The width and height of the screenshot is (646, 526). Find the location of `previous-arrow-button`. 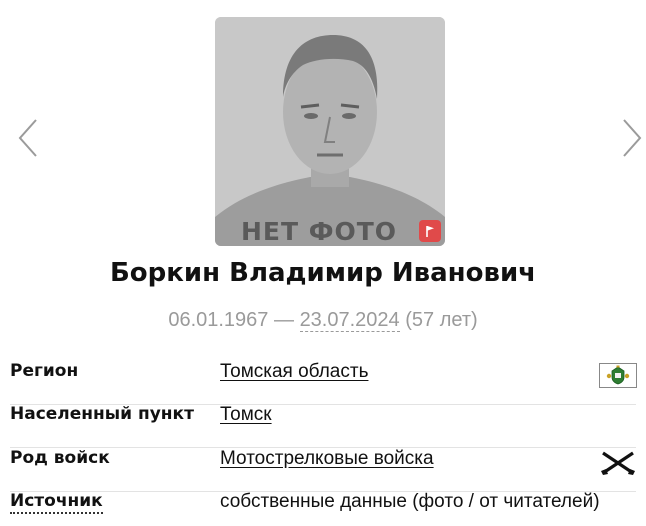

previous-arrow-button is located at coordinates (28, 138).